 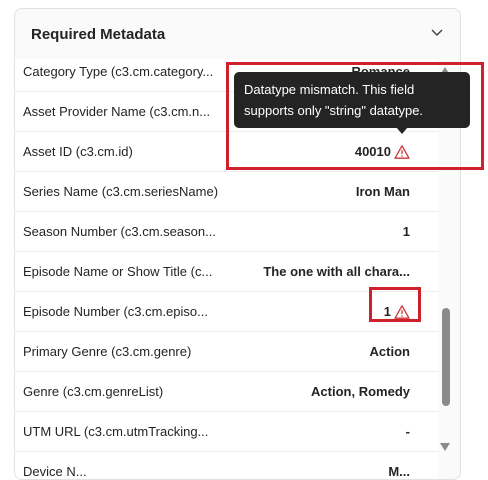 What do you see at coordinates (382, 191) in the screenshot?
I see `field-value: Iron Man` at bounding box center [382, 191].